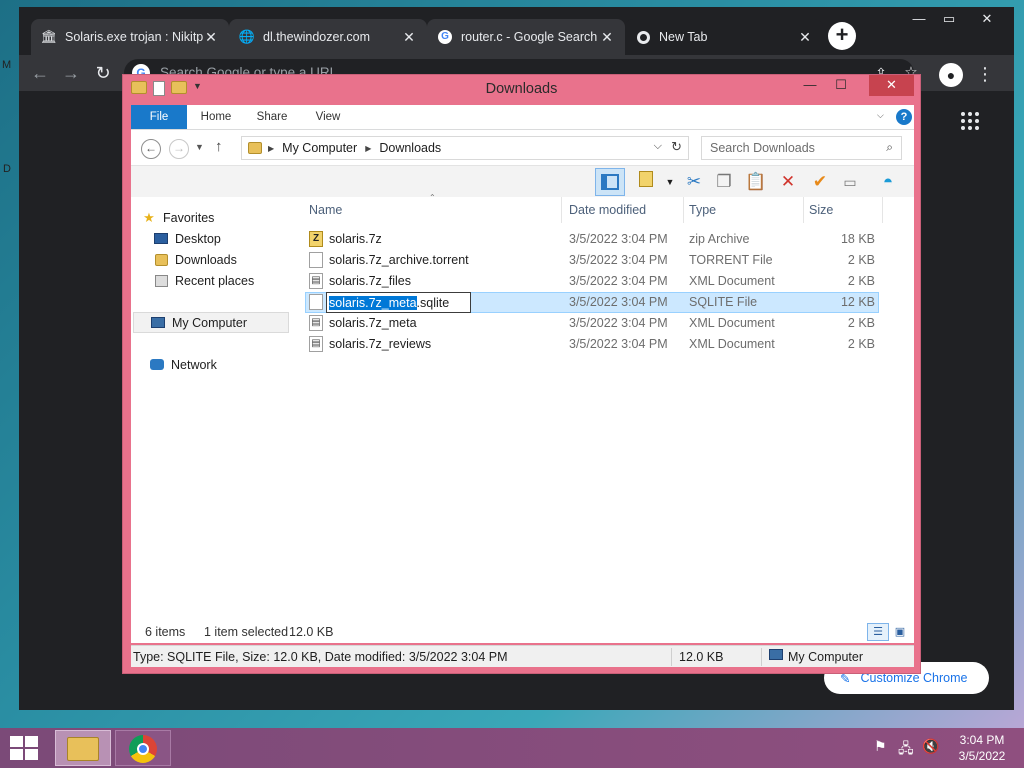 This screenshot has height=768, width=1024. What do you see at coordinates (272, 117) in the screenshot?
I see `tab-share: Share` at bounding box center [272, 117].